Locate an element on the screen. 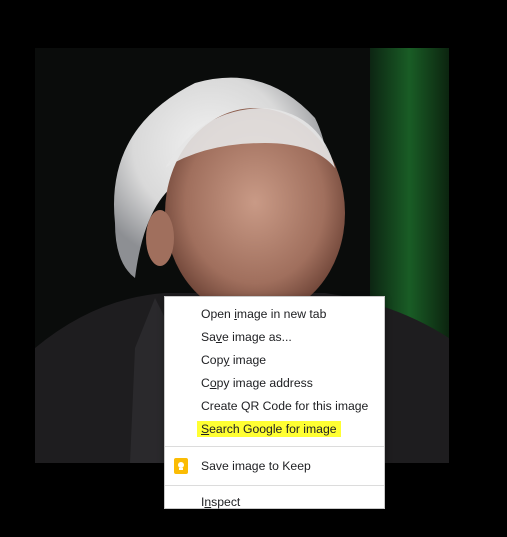 This screenshot has height=537, width=507. menu-item-save-image-to-keep: Save image to Keep is located at coordinates (274, 466).